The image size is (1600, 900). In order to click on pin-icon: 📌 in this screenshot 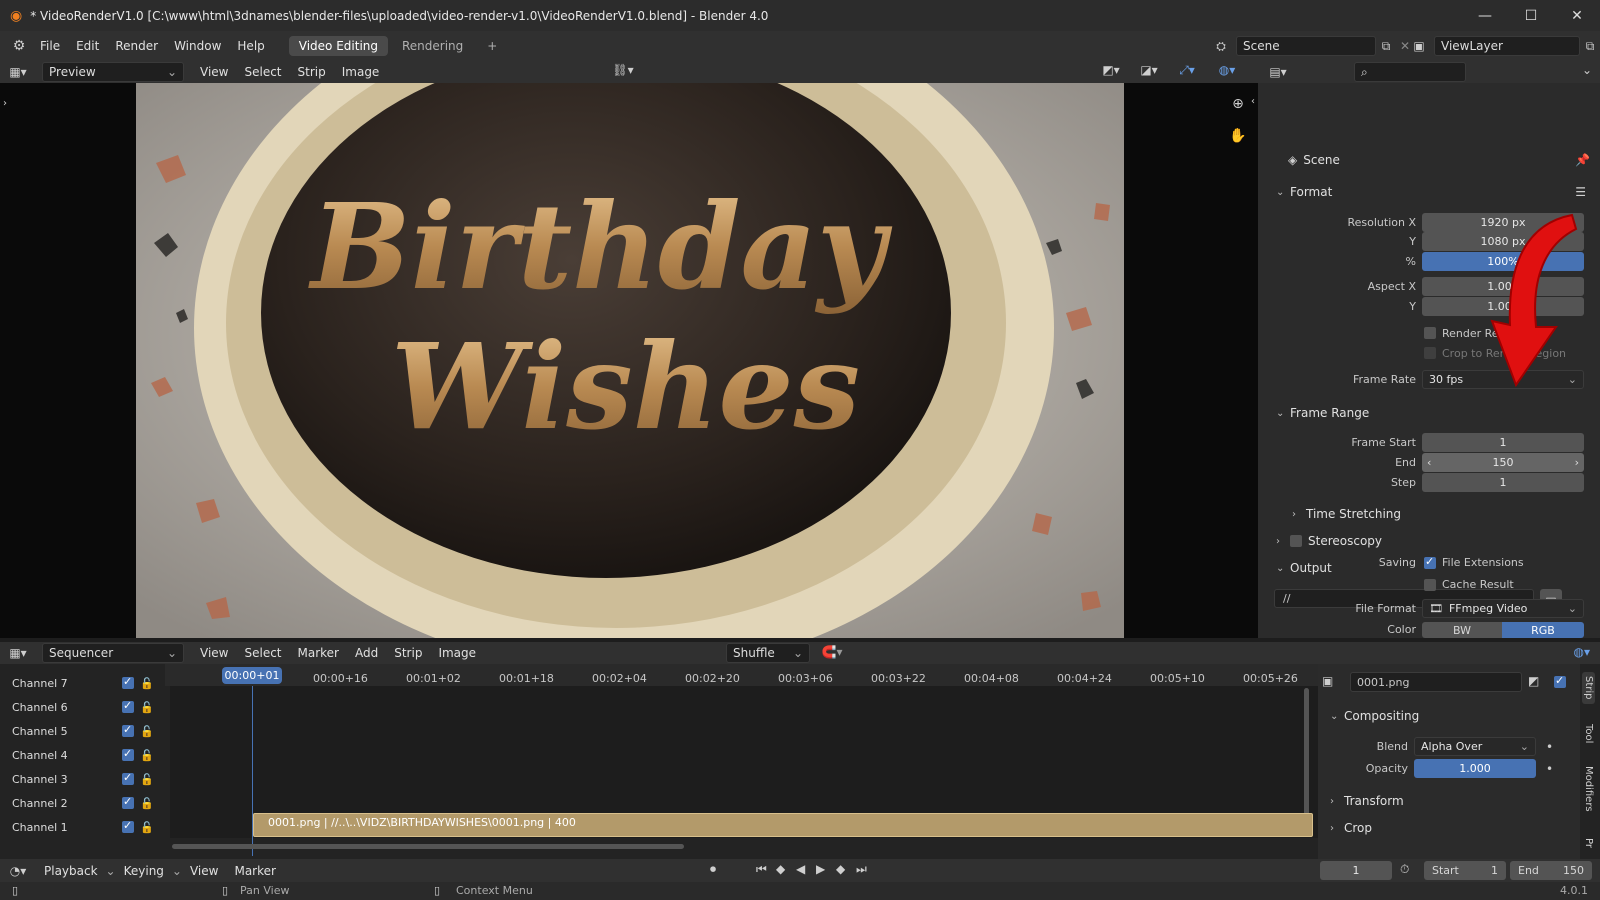, I will do `click(1582, 160)`.